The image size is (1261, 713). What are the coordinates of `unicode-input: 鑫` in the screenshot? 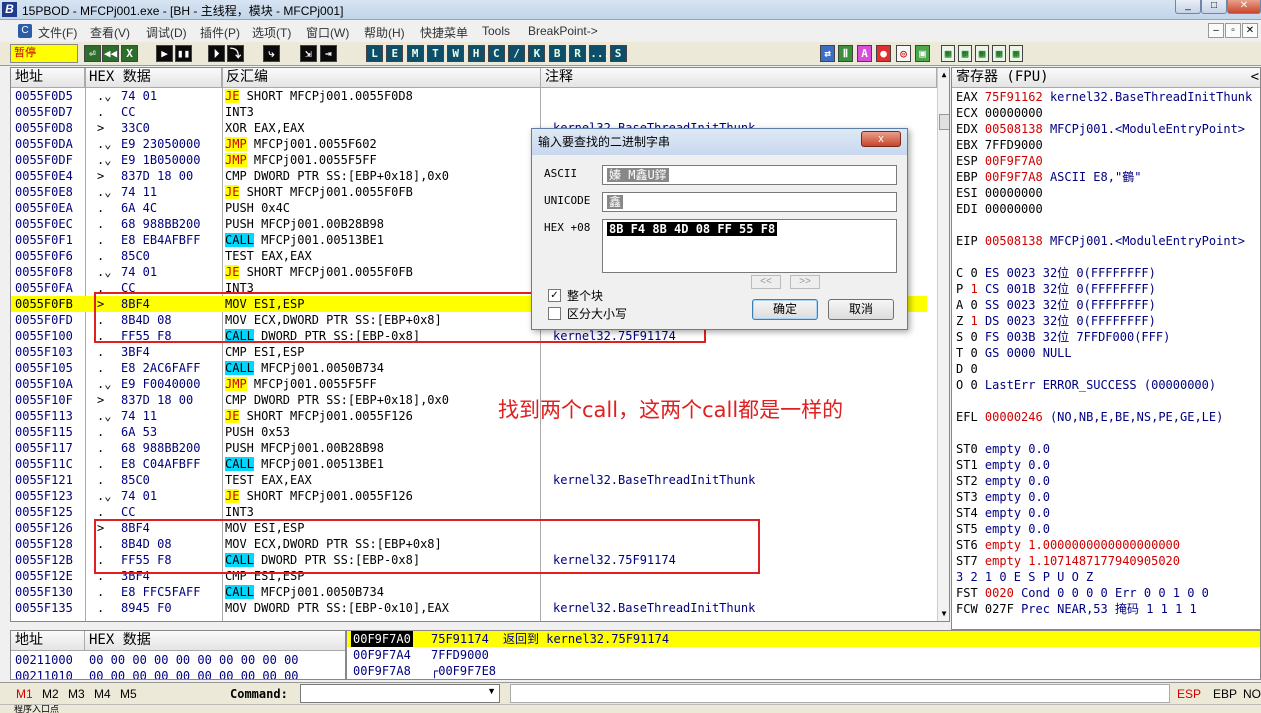 It's located at (749, 202).